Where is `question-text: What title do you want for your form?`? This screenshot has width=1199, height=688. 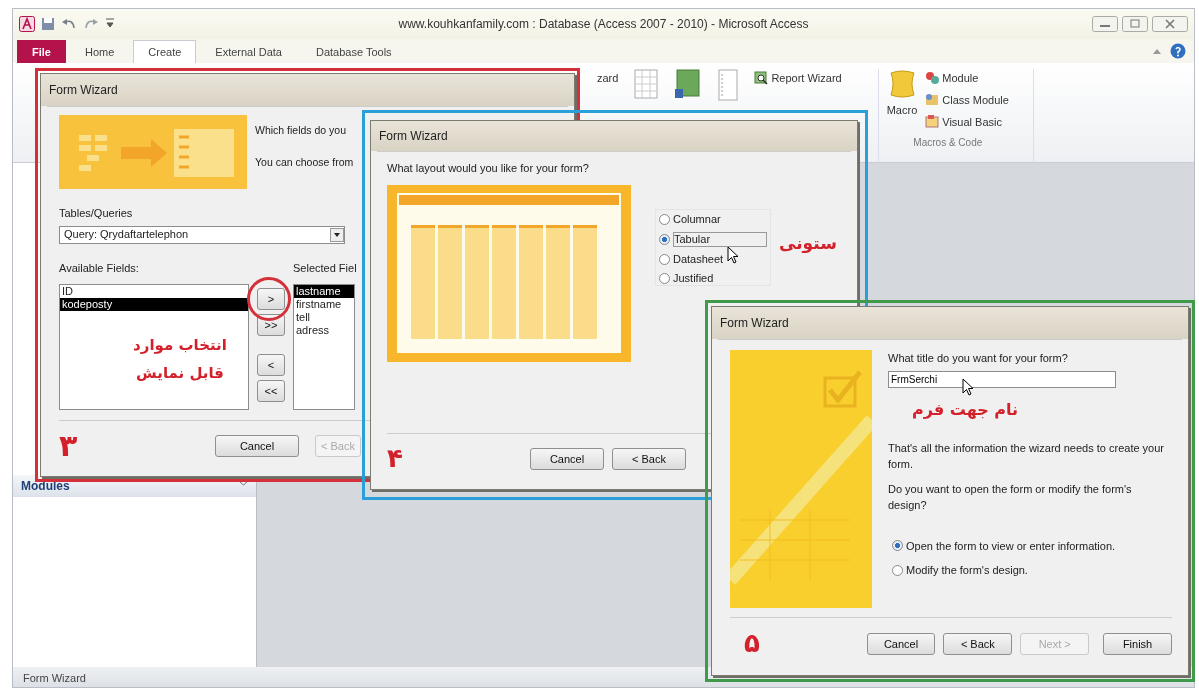
question-text: What title do you want for your form? is located at coordinates (978, 358).